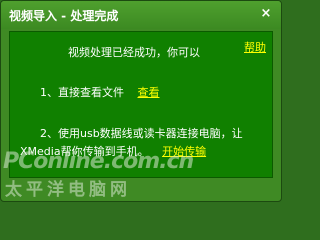  I want to click on watermark-logo: PConline.com.cn, so click(98, 161).